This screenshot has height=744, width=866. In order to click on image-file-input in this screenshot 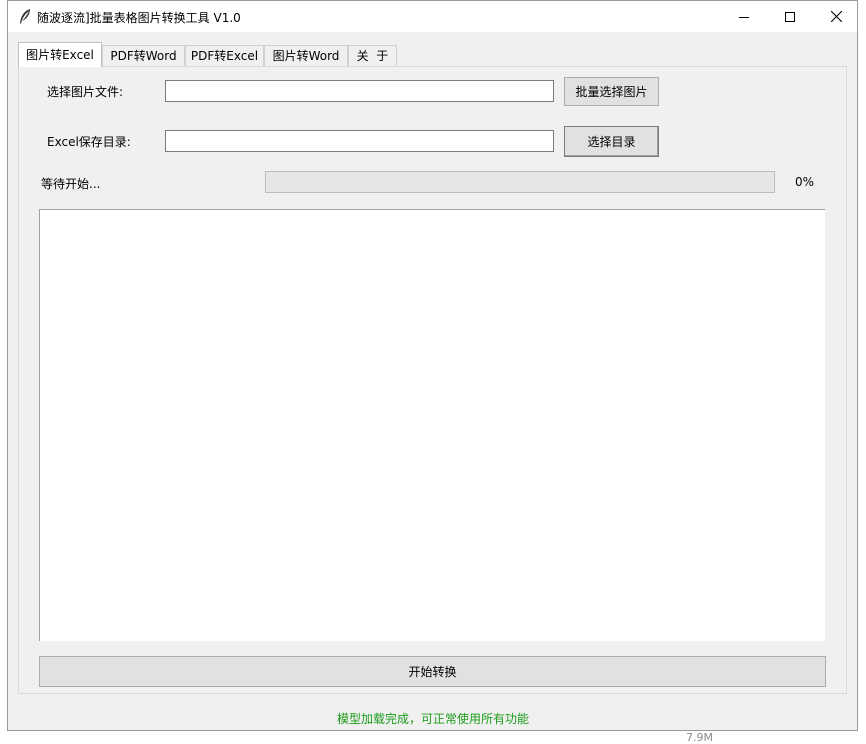, I will do `click(359, 91)`.